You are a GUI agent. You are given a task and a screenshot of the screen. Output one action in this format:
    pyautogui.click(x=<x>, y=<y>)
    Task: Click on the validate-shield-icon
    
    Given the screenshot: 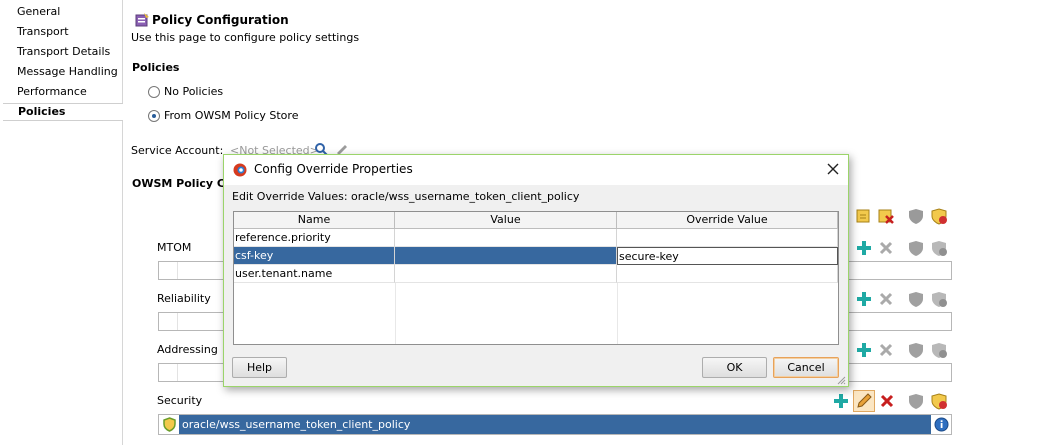 What is the action you would take?
    pyautogui.click(x=916, y=216)
    